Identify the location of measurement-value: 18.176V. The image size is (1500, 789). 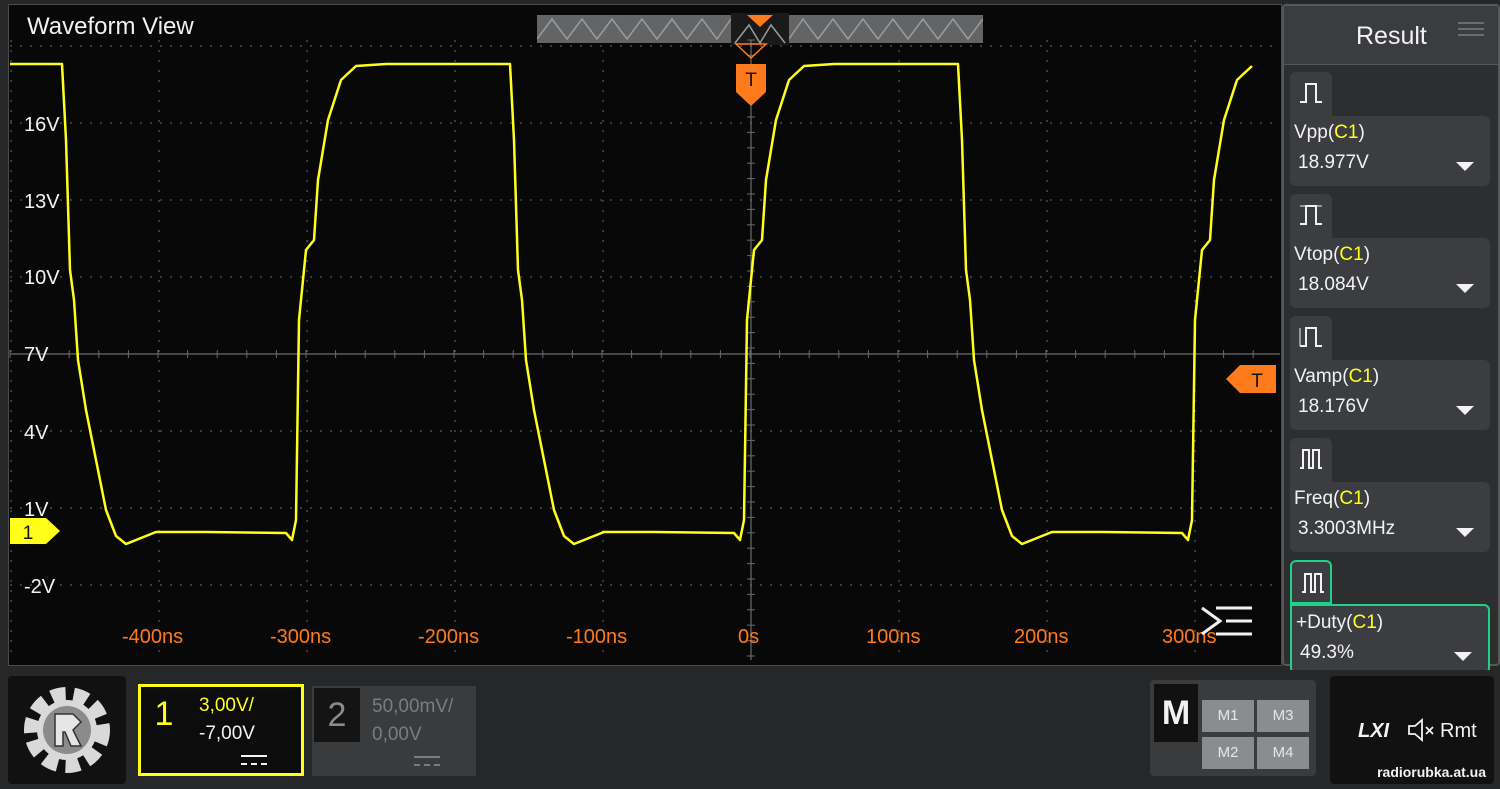
(1333, 406).